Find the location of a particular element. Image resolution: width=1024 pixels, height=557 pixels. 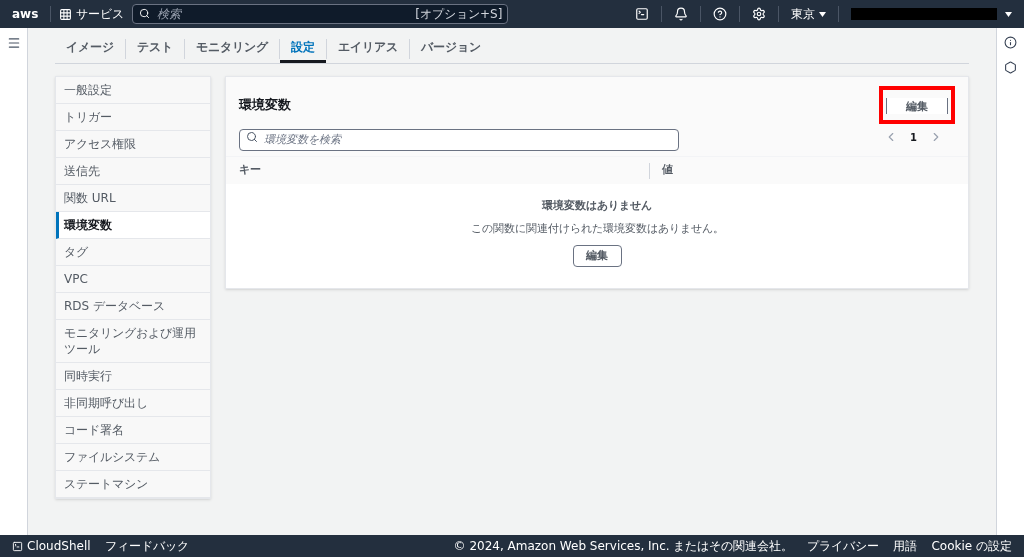

help-icon is located at coordinates (720, 14).